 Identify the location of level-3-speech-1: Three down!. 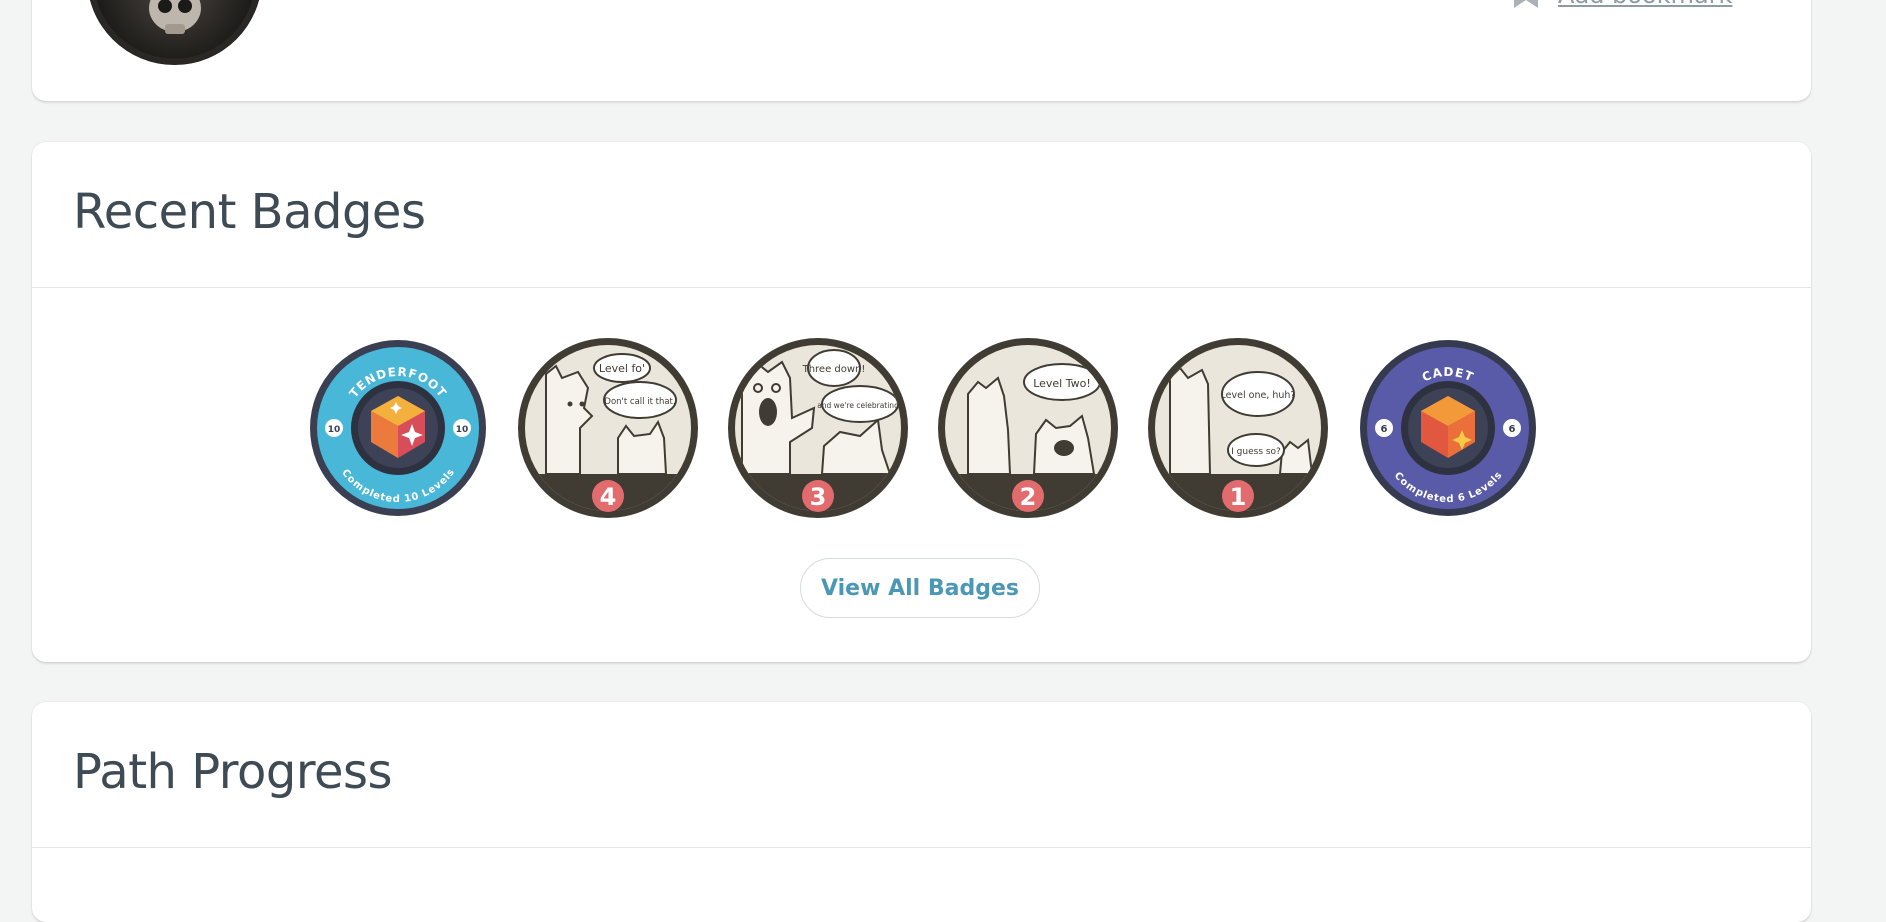
(834, 369).